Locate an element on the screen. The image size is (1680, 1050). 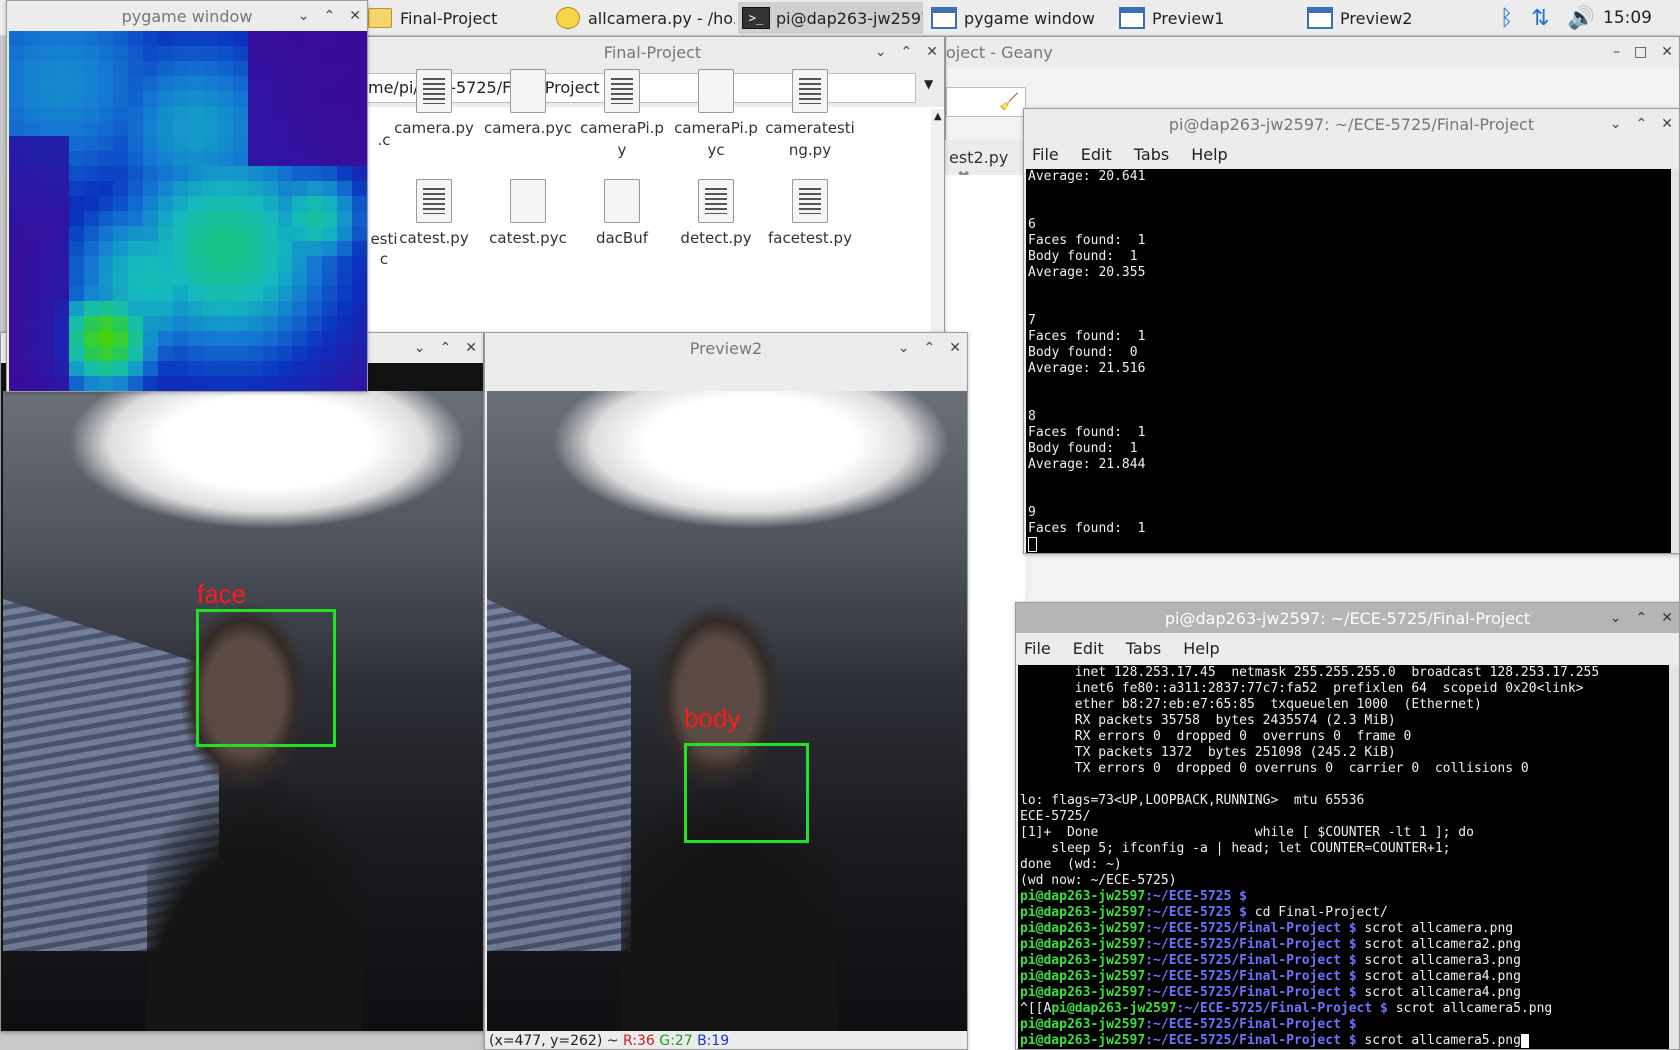
clear-icon: 🧹 is located at coordinates (1009, 101).